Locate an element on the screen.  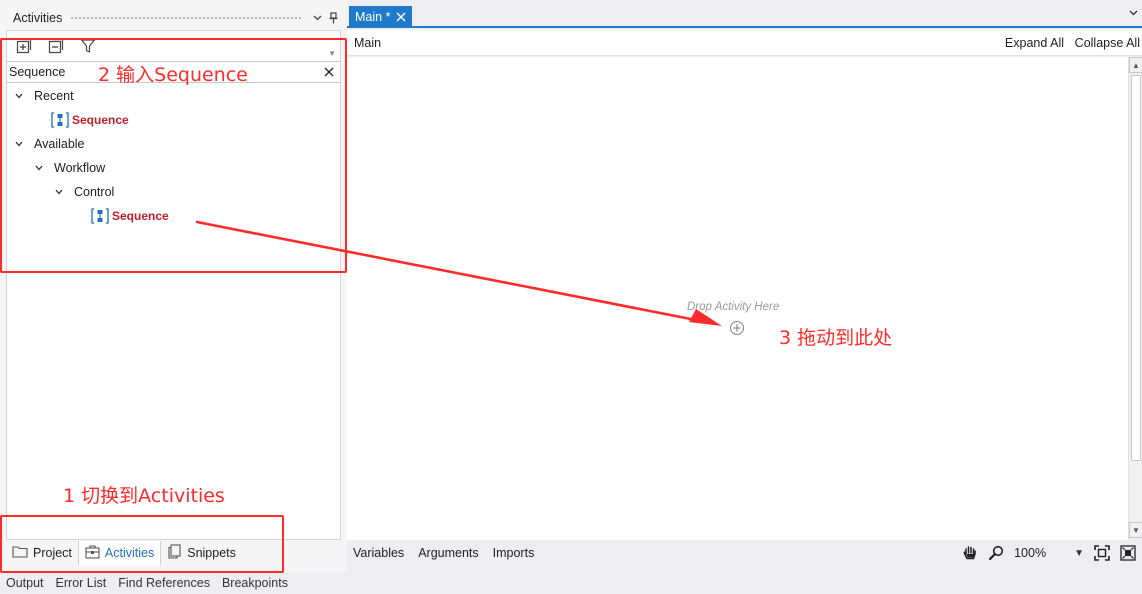
annotation-step-3: 3 拖动到此处 is located at coordinates (836, 338).